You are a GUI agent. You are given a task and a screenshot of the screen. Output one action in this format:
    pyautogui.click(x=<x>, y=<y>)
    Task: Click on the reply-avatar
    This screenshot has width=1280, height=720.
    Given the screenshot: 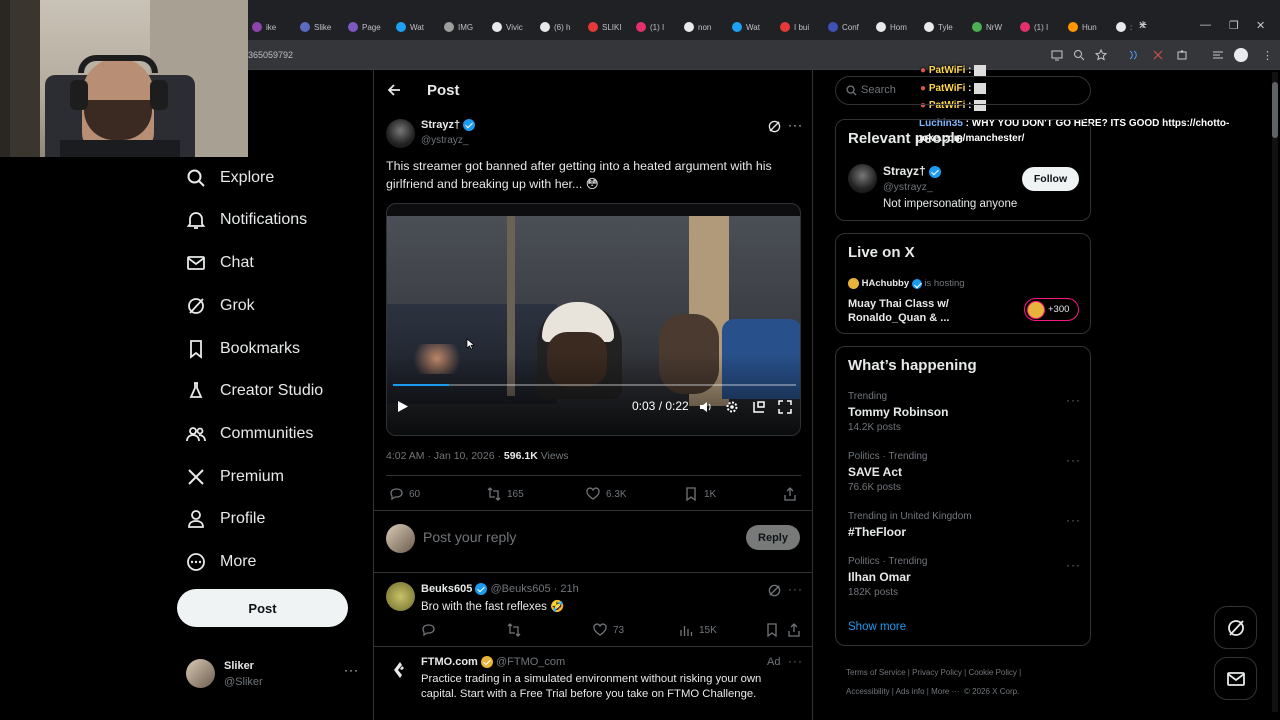 What is the action you would take?
    pyautogui.click(x=400, y=596)
    